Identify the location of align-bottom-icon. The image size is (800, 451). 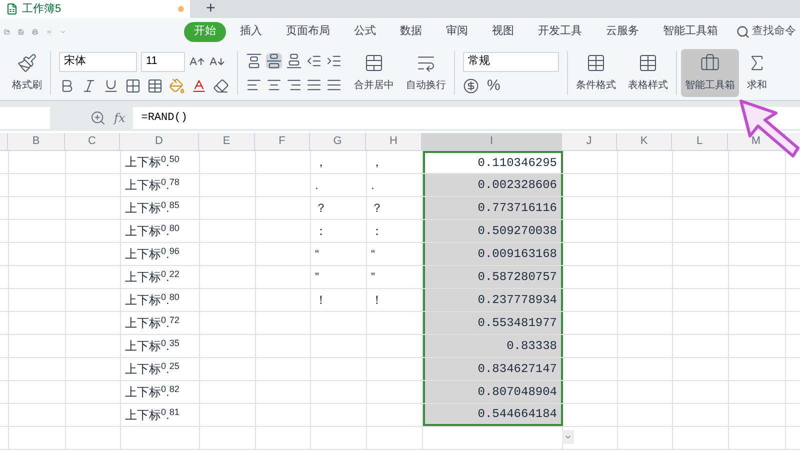
(294, 60).